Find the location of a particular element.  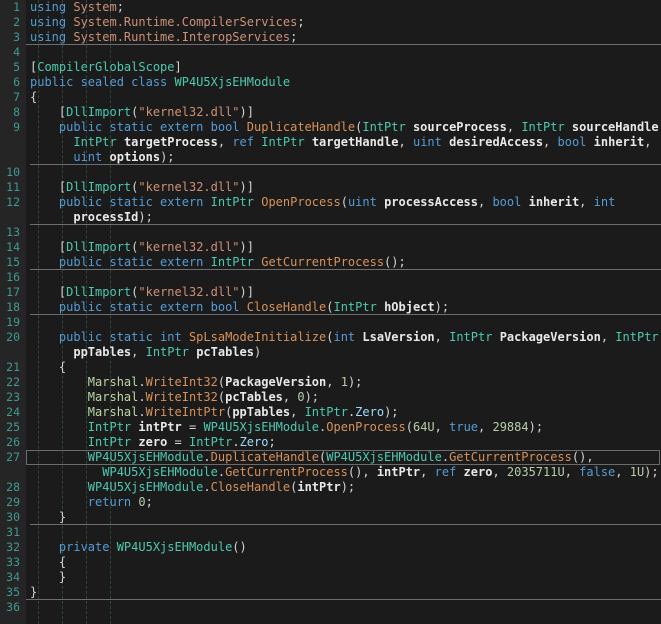

code-line: 2 using System.Runtime.CompilerServices; is located at coordinates (330, 22).